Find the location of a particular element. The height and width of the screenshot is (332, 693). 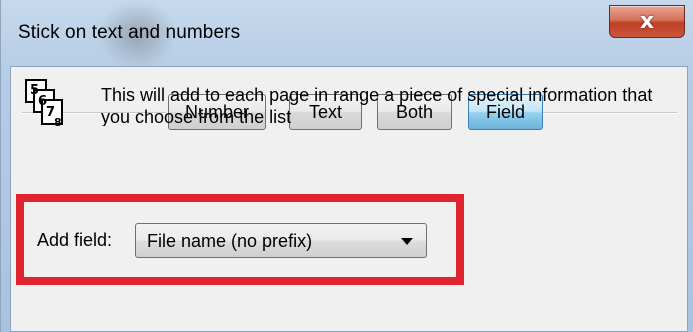

add-field-selected-value: File name (no prefix) is located at coordinates (230, 241).